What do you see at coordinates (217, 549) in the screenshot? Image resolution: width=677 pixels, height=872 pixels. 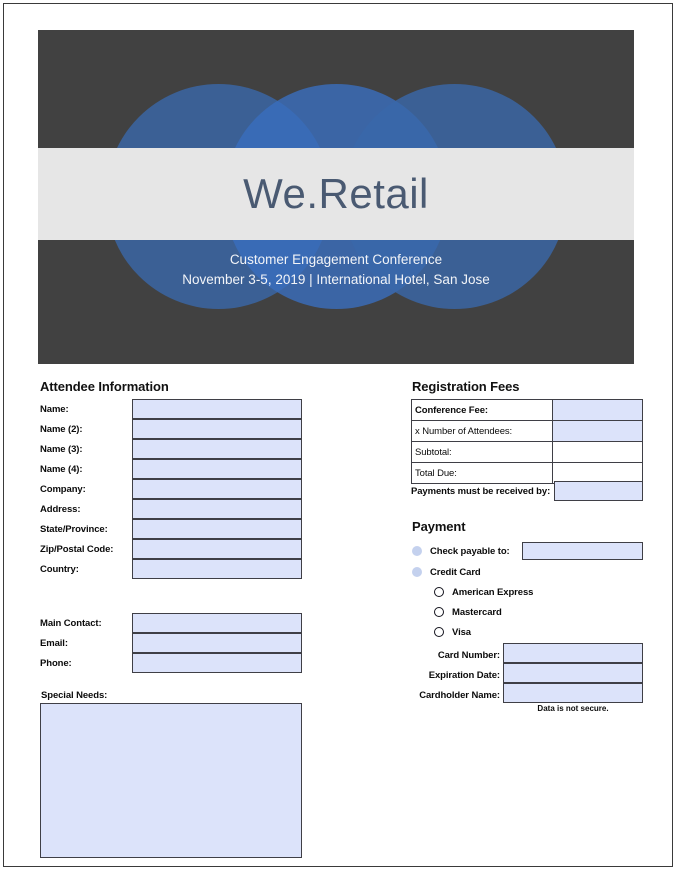 I see `input-zip-postal-code` at bounding box center [217, 549].